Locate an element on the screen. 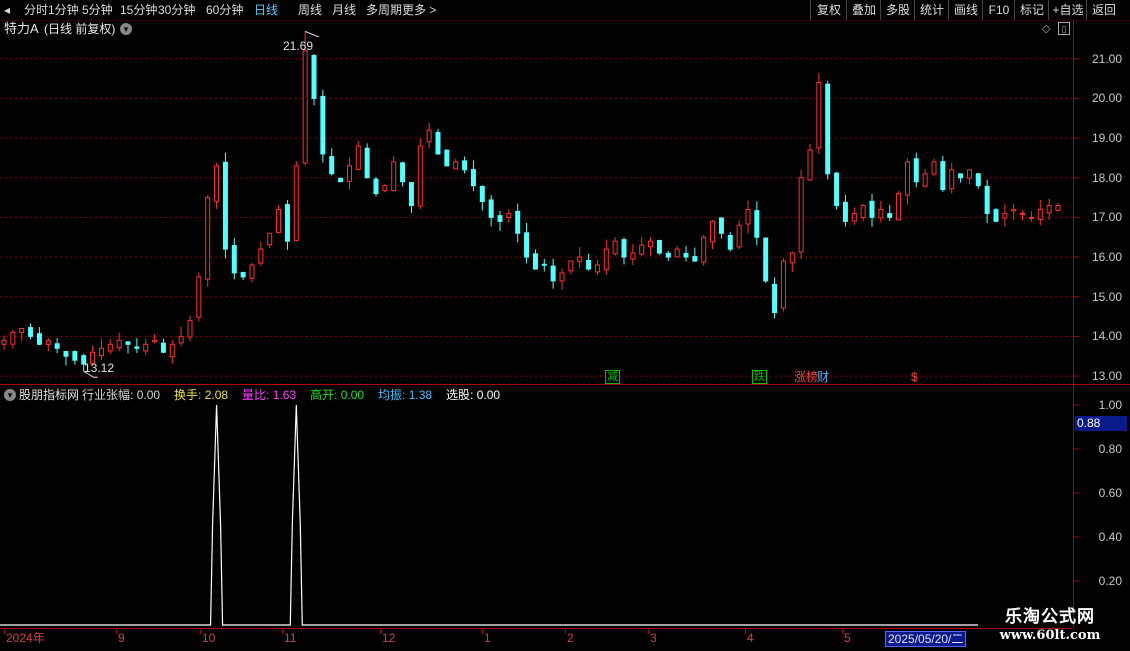 This screenshot has width=1130, height=651. price-tick-label: 15.00 is located at coordinates (1106, 296).